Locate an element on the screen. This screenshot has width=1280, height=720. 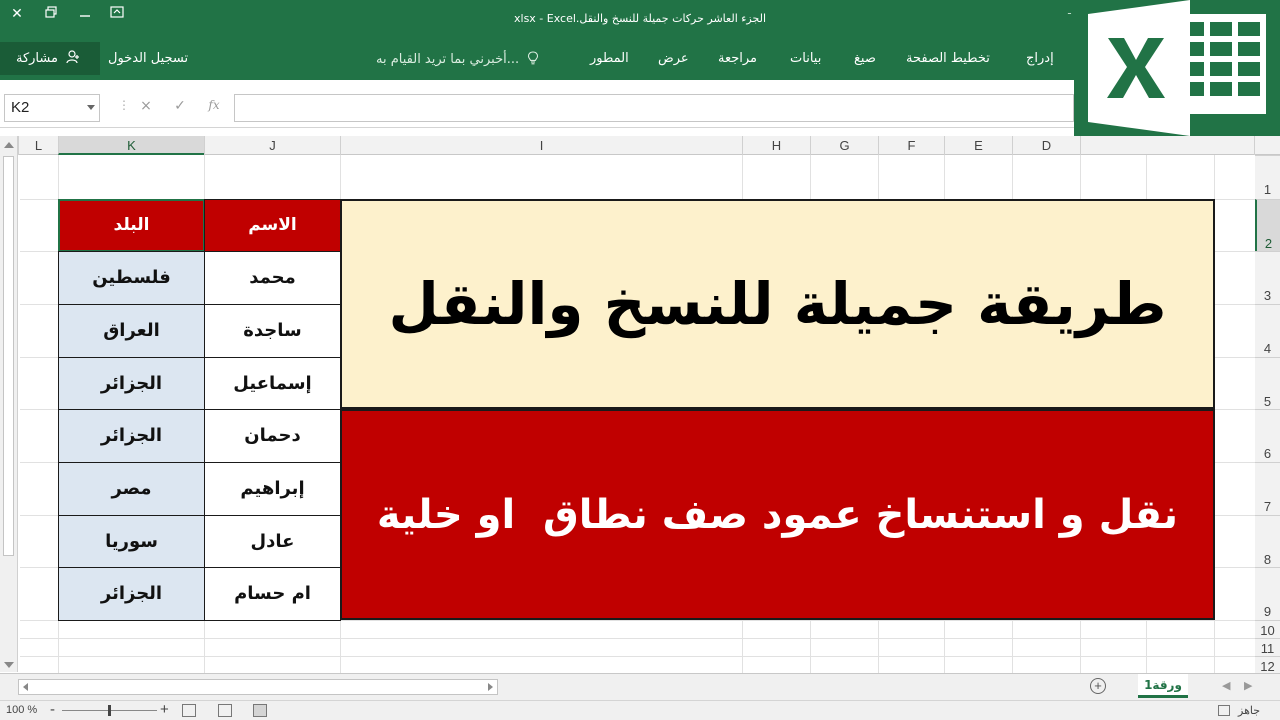
tab-insert: إدراج is located at coordinates (1040, 58).